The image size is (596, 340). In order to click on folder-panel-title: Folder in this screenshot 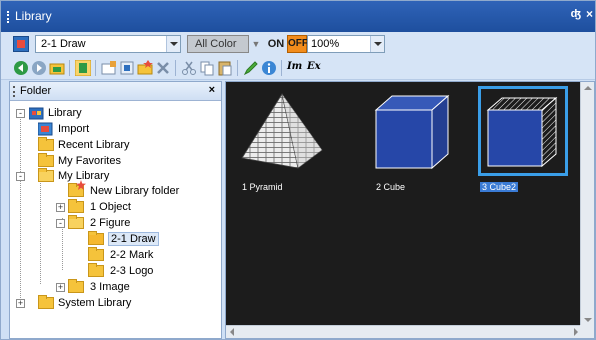, I will do `click(36, 91)`.